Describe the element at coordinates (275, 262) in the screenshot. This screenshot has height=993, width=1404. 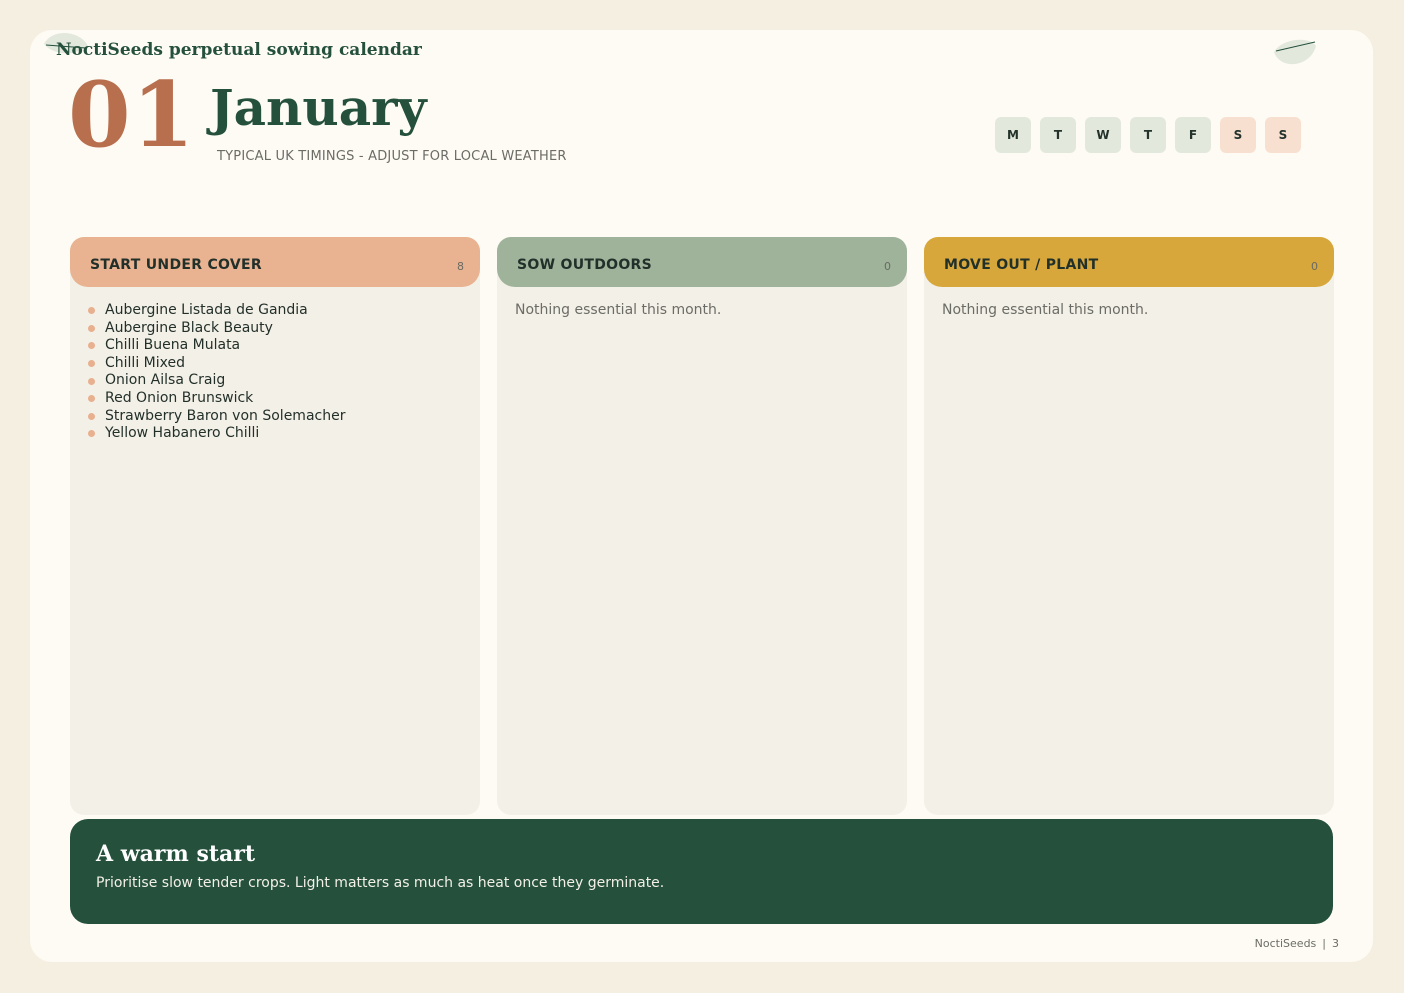
I see `column-header: START UNDER COVER 8` at that location.